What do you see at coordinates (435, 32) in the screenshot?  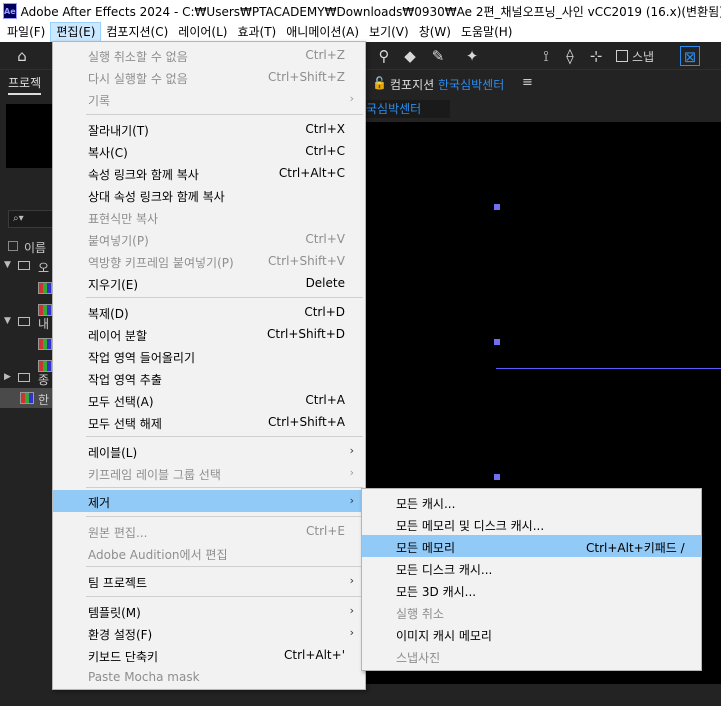 I see `menu-window: 창(W)` at bounding box center [435, 32].